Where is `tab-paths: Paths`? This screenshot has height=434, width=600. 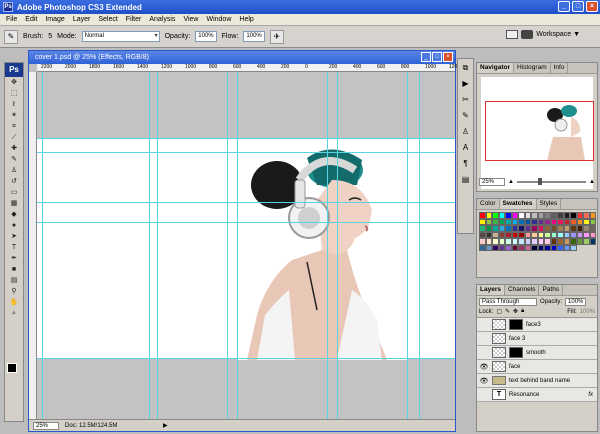 tab-paths: Paths is located at coordinates (551, 290).